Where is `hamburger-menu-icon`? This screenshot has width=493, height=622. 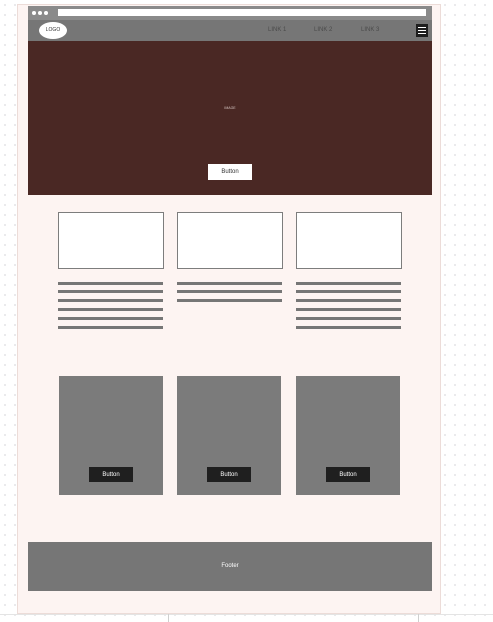
hamburger-menu-icon is located at coordinates (422, 30).